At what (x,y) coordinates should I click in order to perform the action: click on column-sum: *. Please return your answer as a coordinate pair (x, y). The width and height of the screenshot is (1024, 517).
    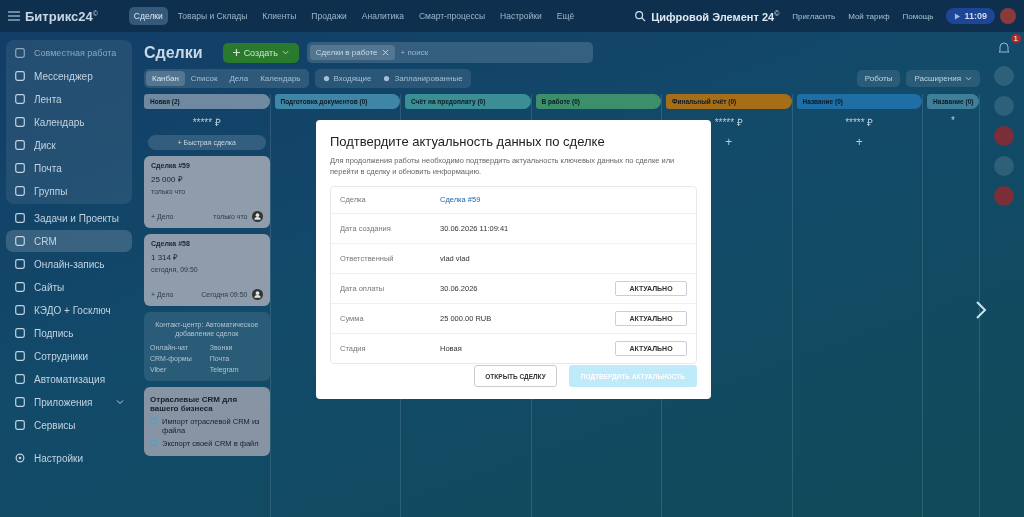
    Looking at the image, I should click on (953, 120).